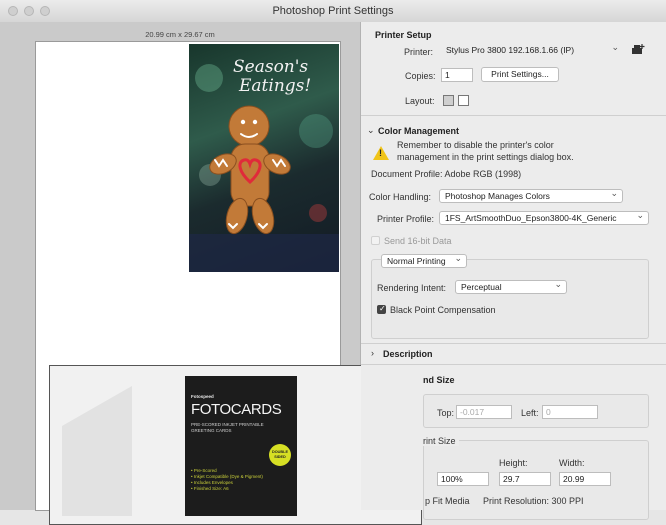  What do you see at coordinates (236, 409) in the screenshot?
I see `box-product-name: FOTOCARDS` at bounding box center [236, 409].